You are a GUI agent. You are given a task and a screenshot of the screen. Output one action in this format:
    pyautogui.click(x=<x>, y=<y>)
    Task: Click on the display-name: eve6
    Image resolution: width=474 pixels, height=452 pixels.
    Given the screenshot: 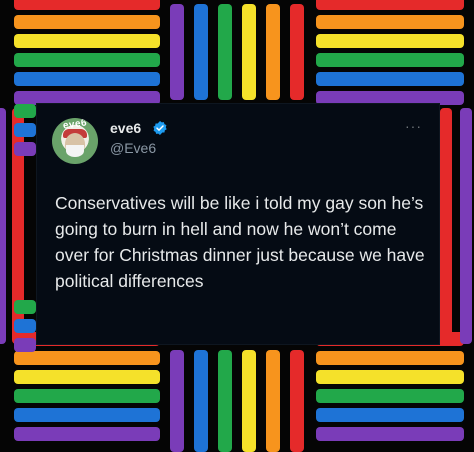 What is the action you would take?
    pyautogui.click(x=125, y=128)
    